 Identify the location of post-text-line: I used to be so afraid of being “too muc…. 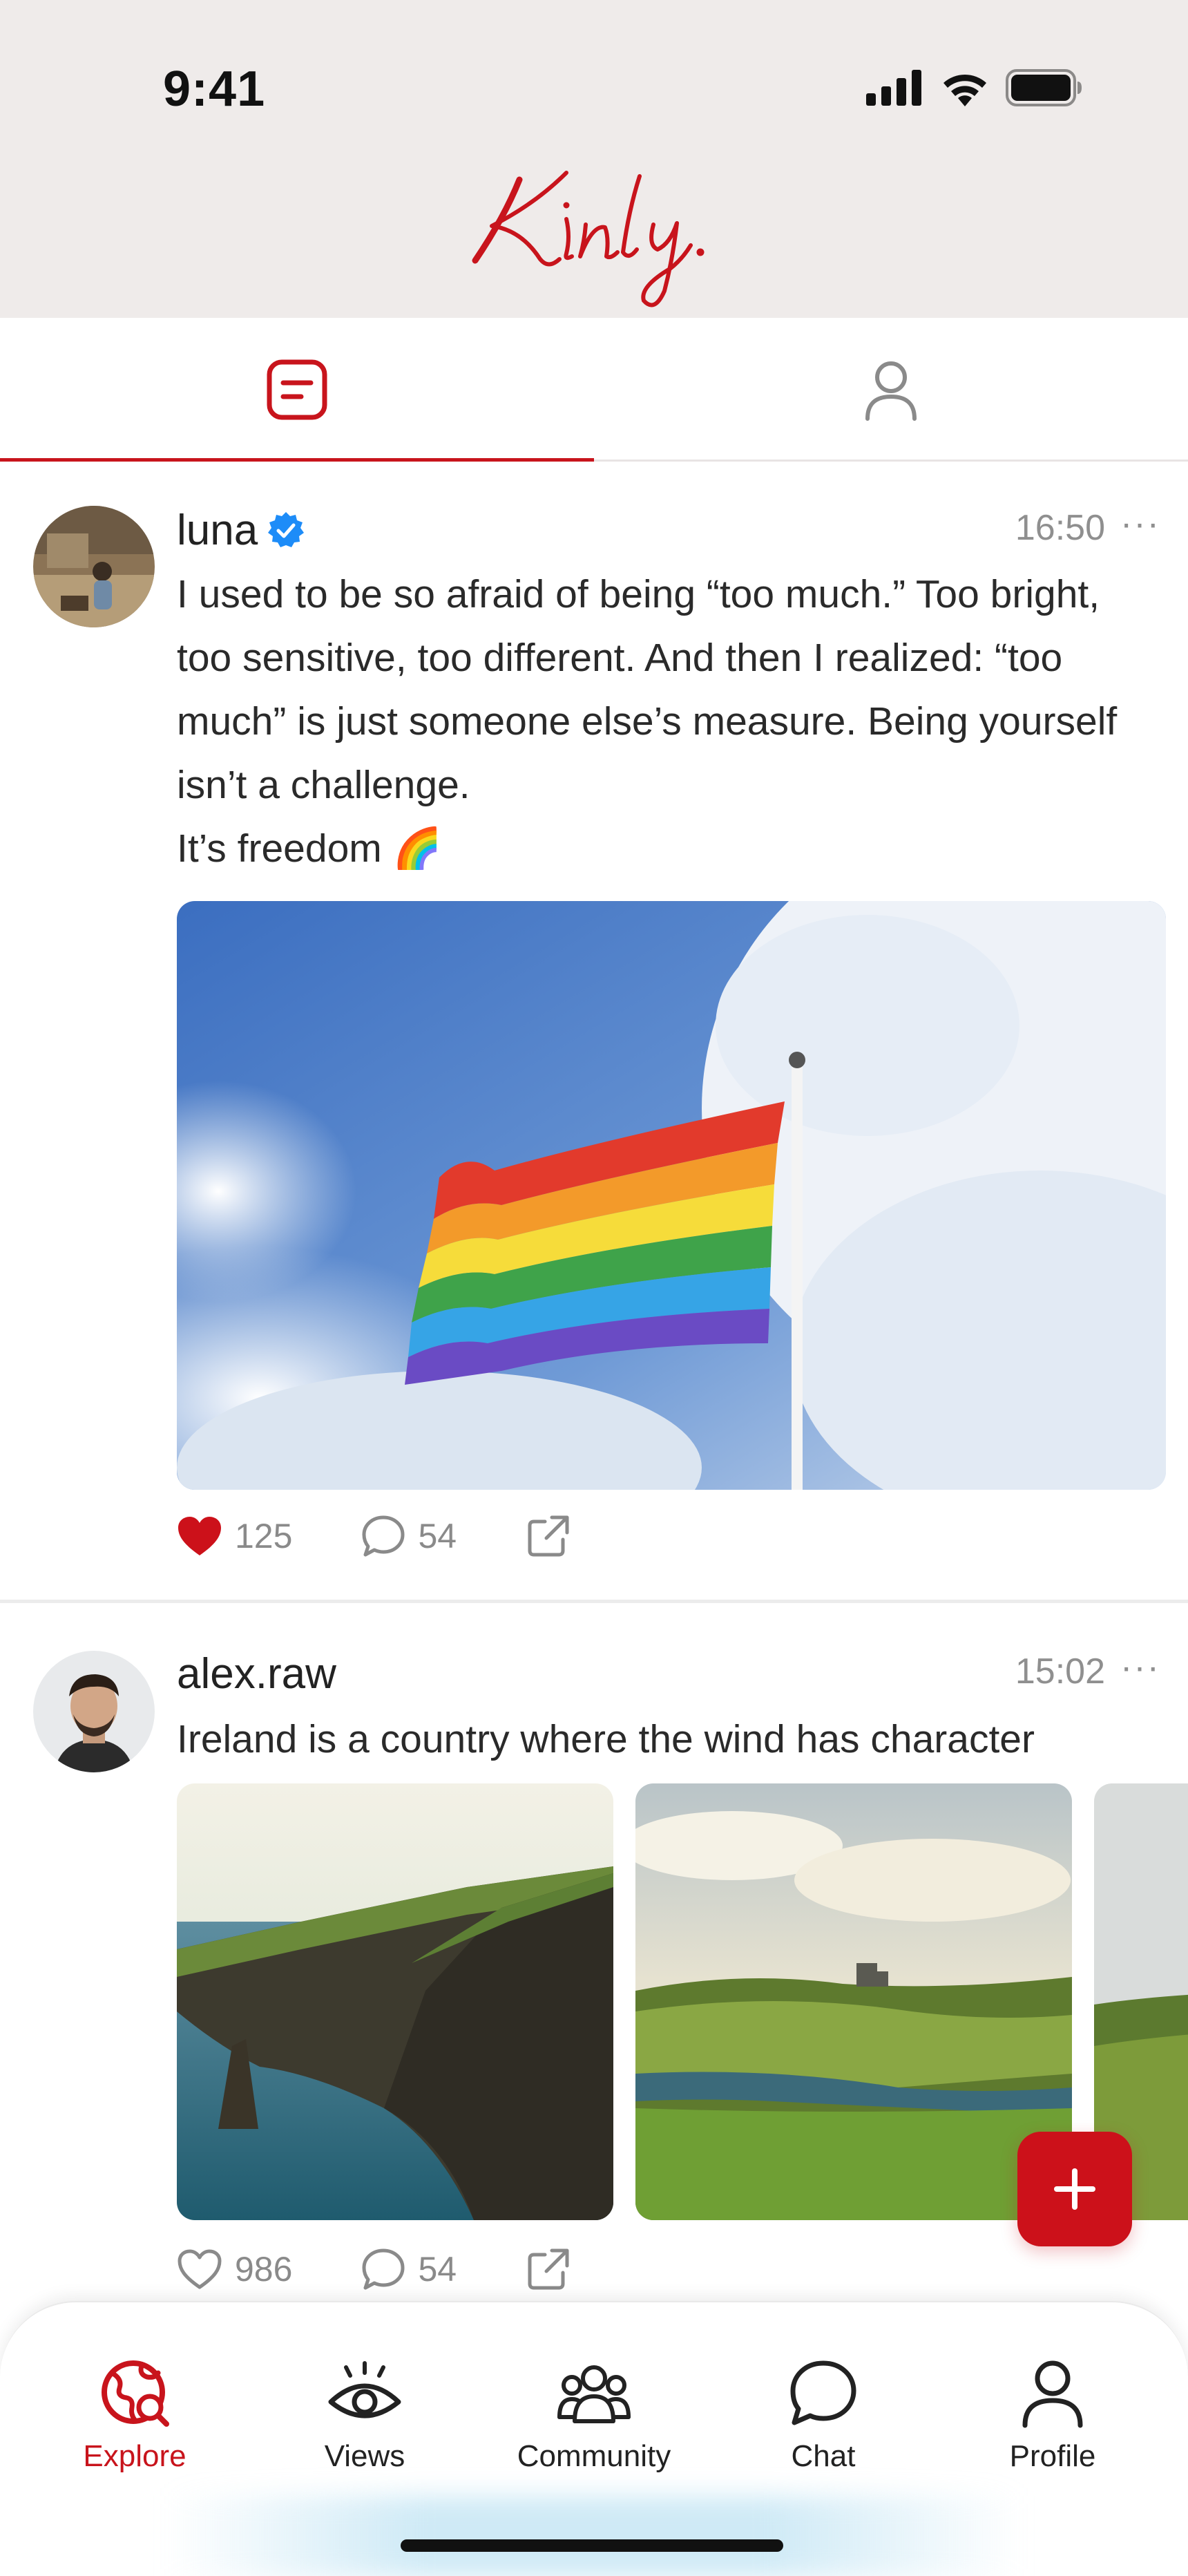
(647, 689).